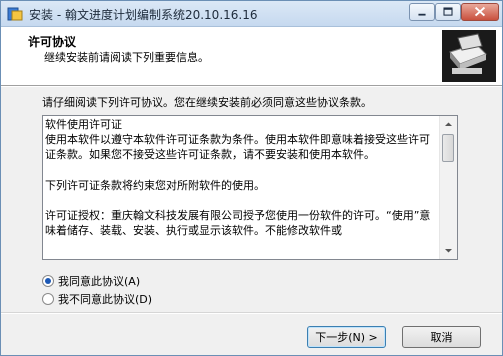 This screenshot has height=356, width=503. I want to click on license-scrollbar, so click(448, 187).